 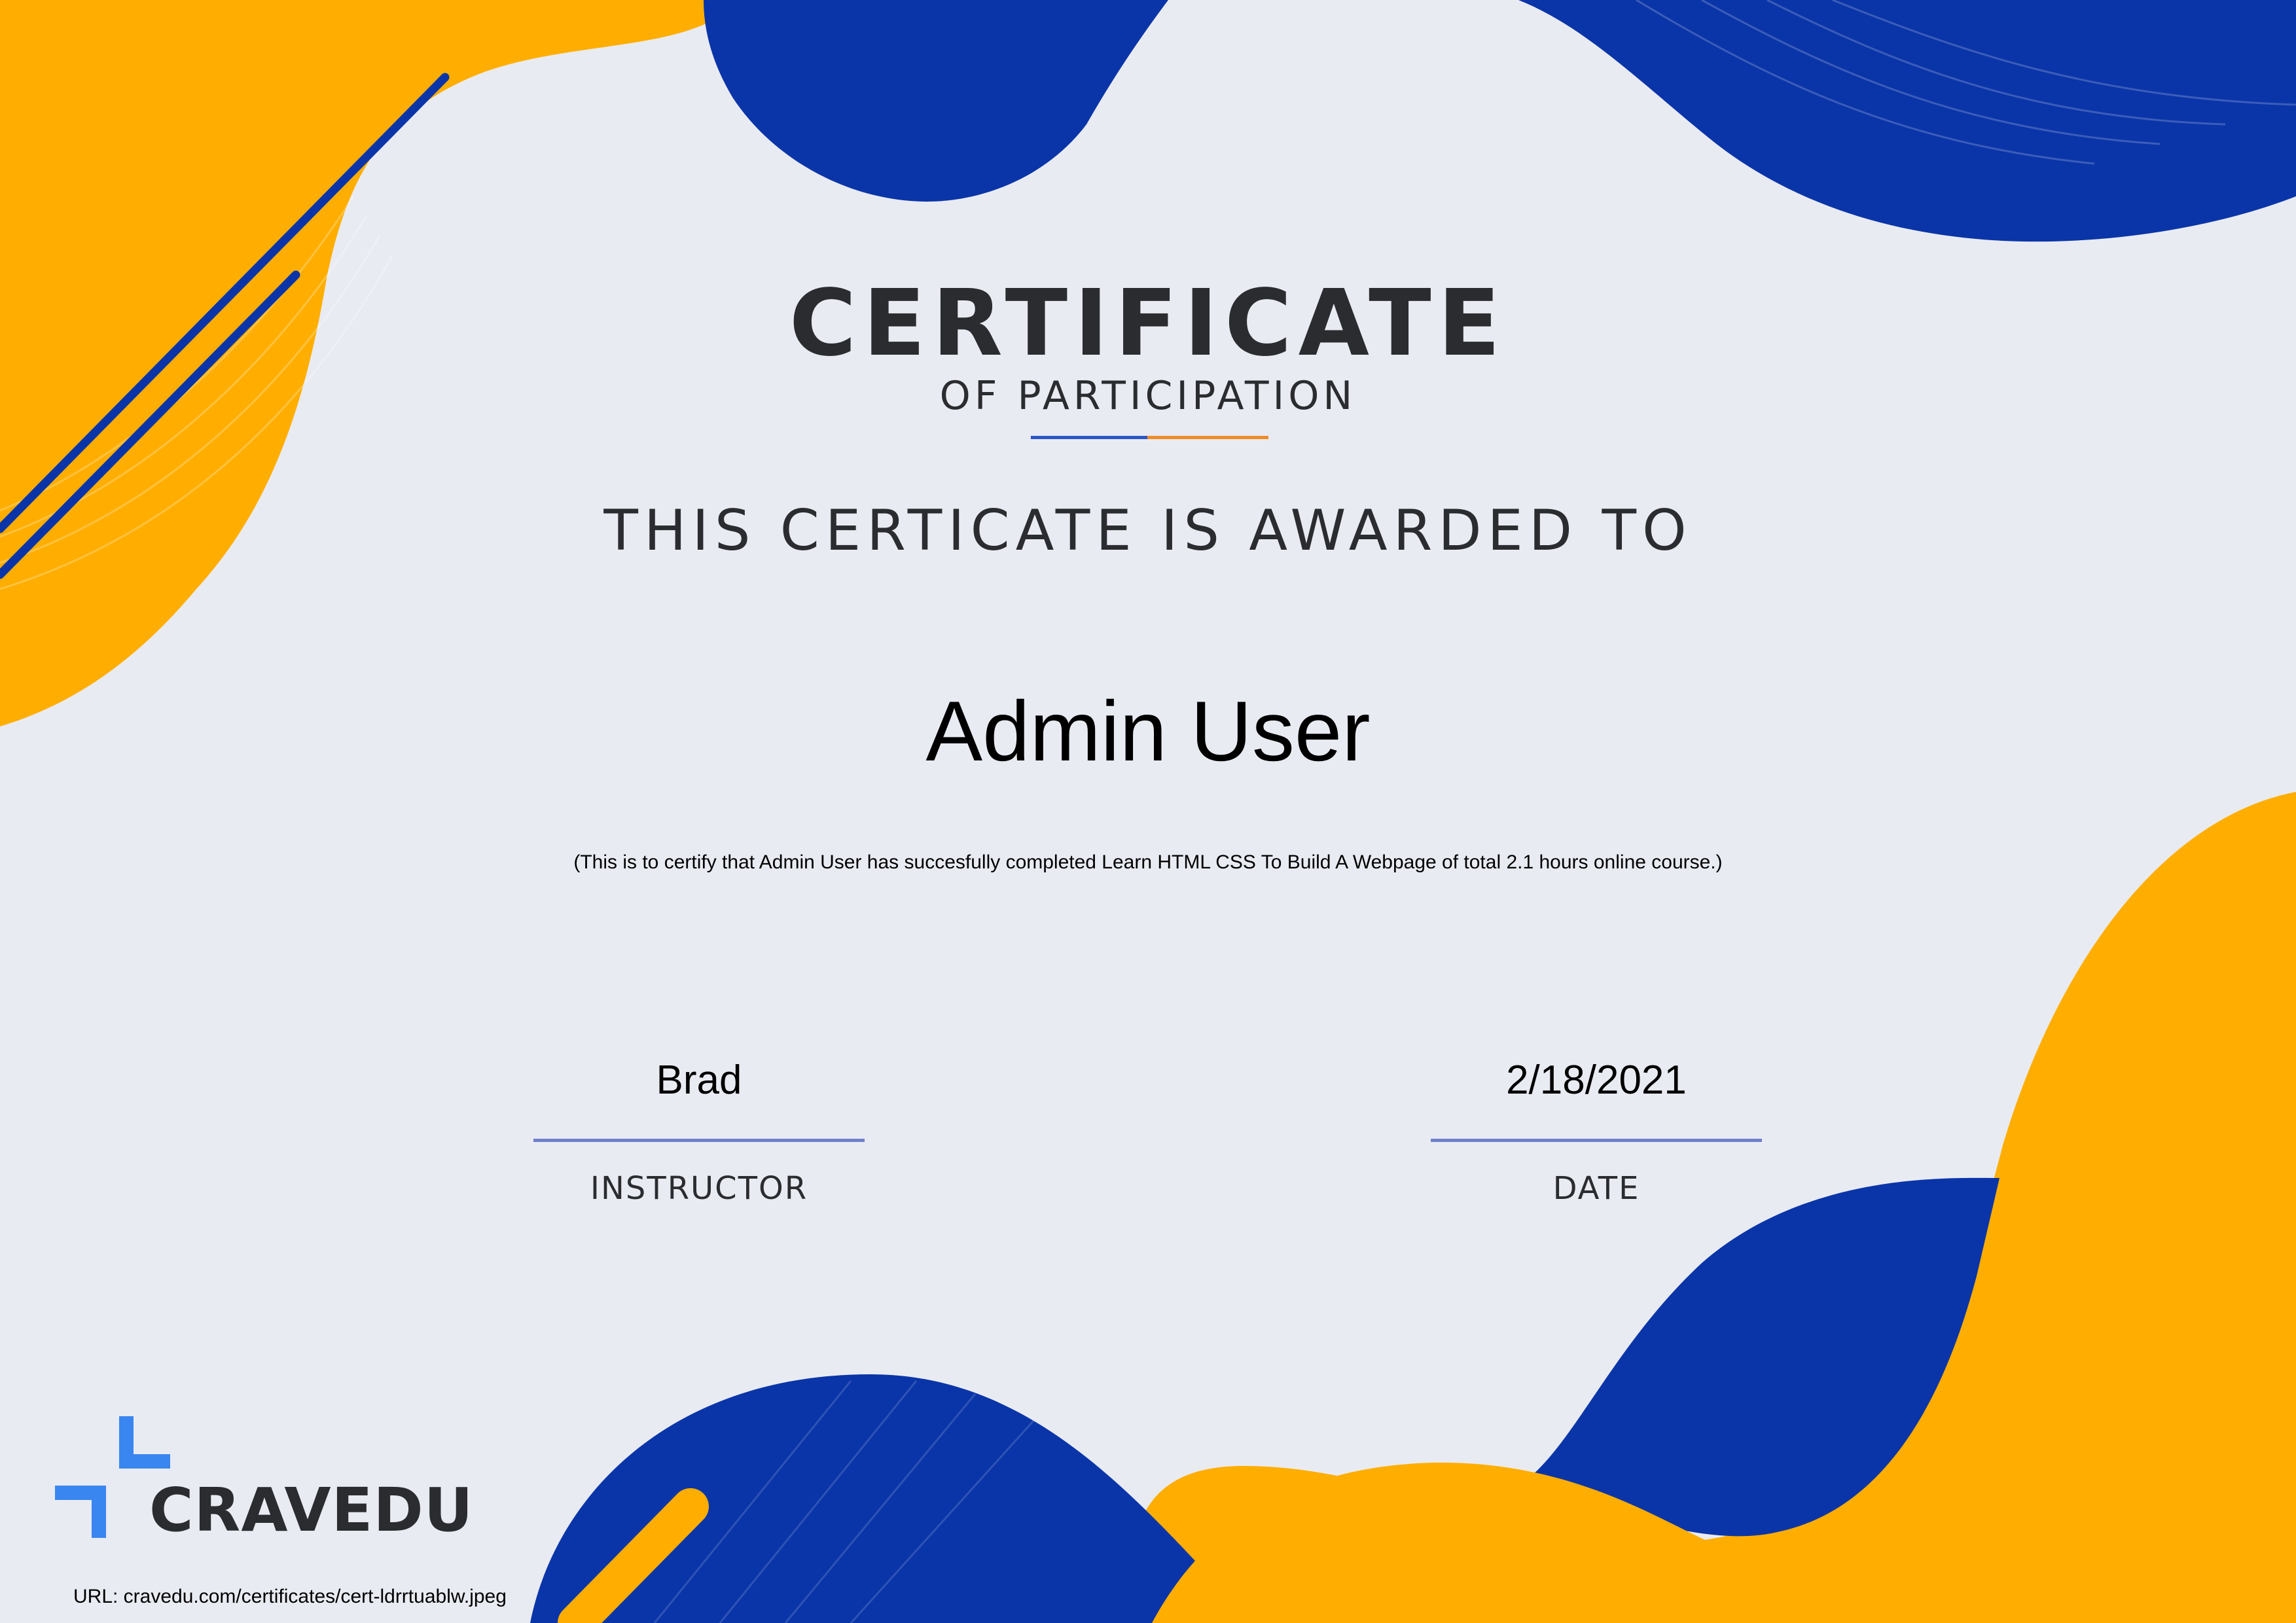 I want to click on title-divider-orange, so click(x=1207, y=437).